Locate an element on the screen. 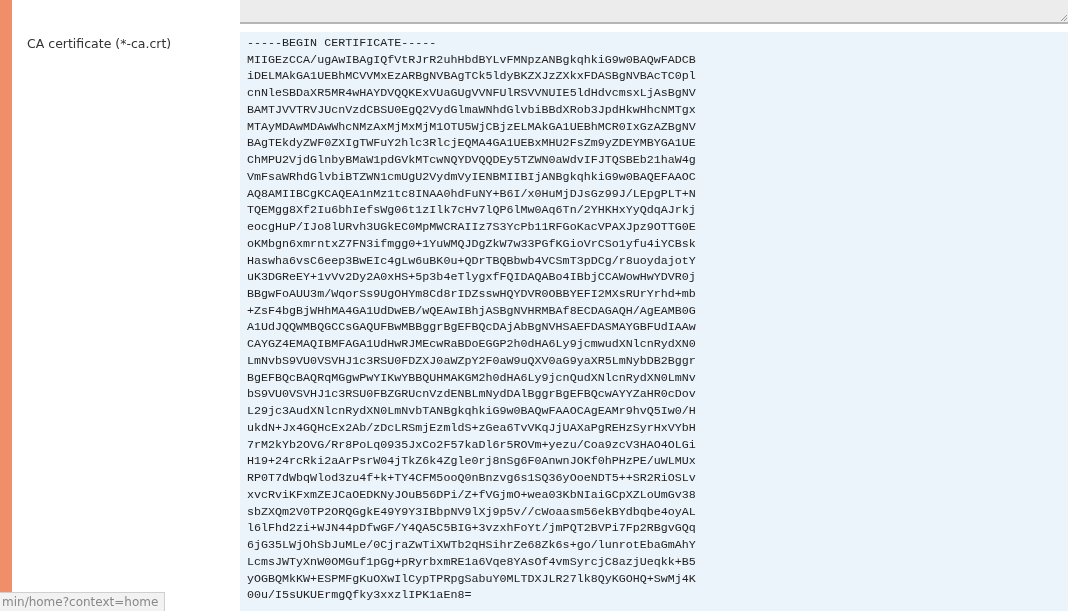  text-field is located at coordinates (654, 12).